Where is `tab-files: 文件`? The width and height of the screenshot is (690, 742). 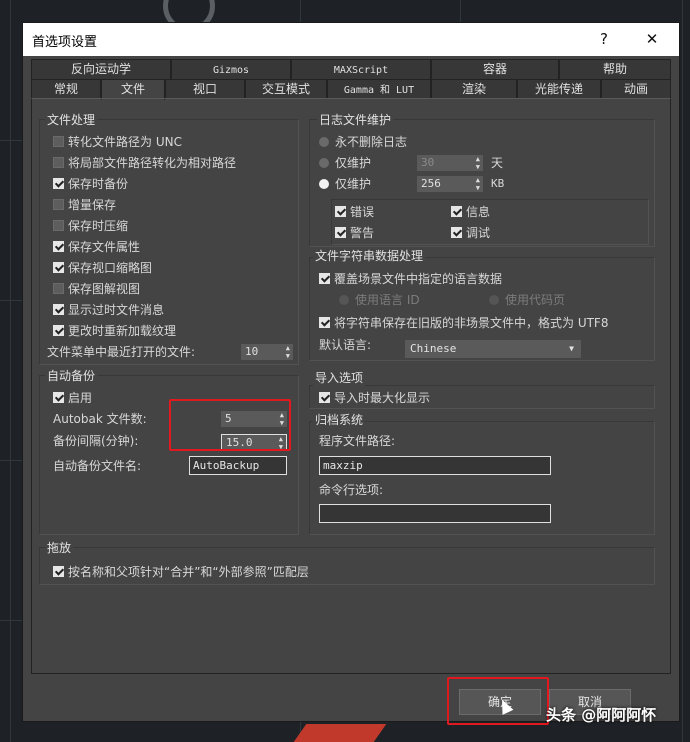
tab-files: 文件 is located at coordinates (133, 89).